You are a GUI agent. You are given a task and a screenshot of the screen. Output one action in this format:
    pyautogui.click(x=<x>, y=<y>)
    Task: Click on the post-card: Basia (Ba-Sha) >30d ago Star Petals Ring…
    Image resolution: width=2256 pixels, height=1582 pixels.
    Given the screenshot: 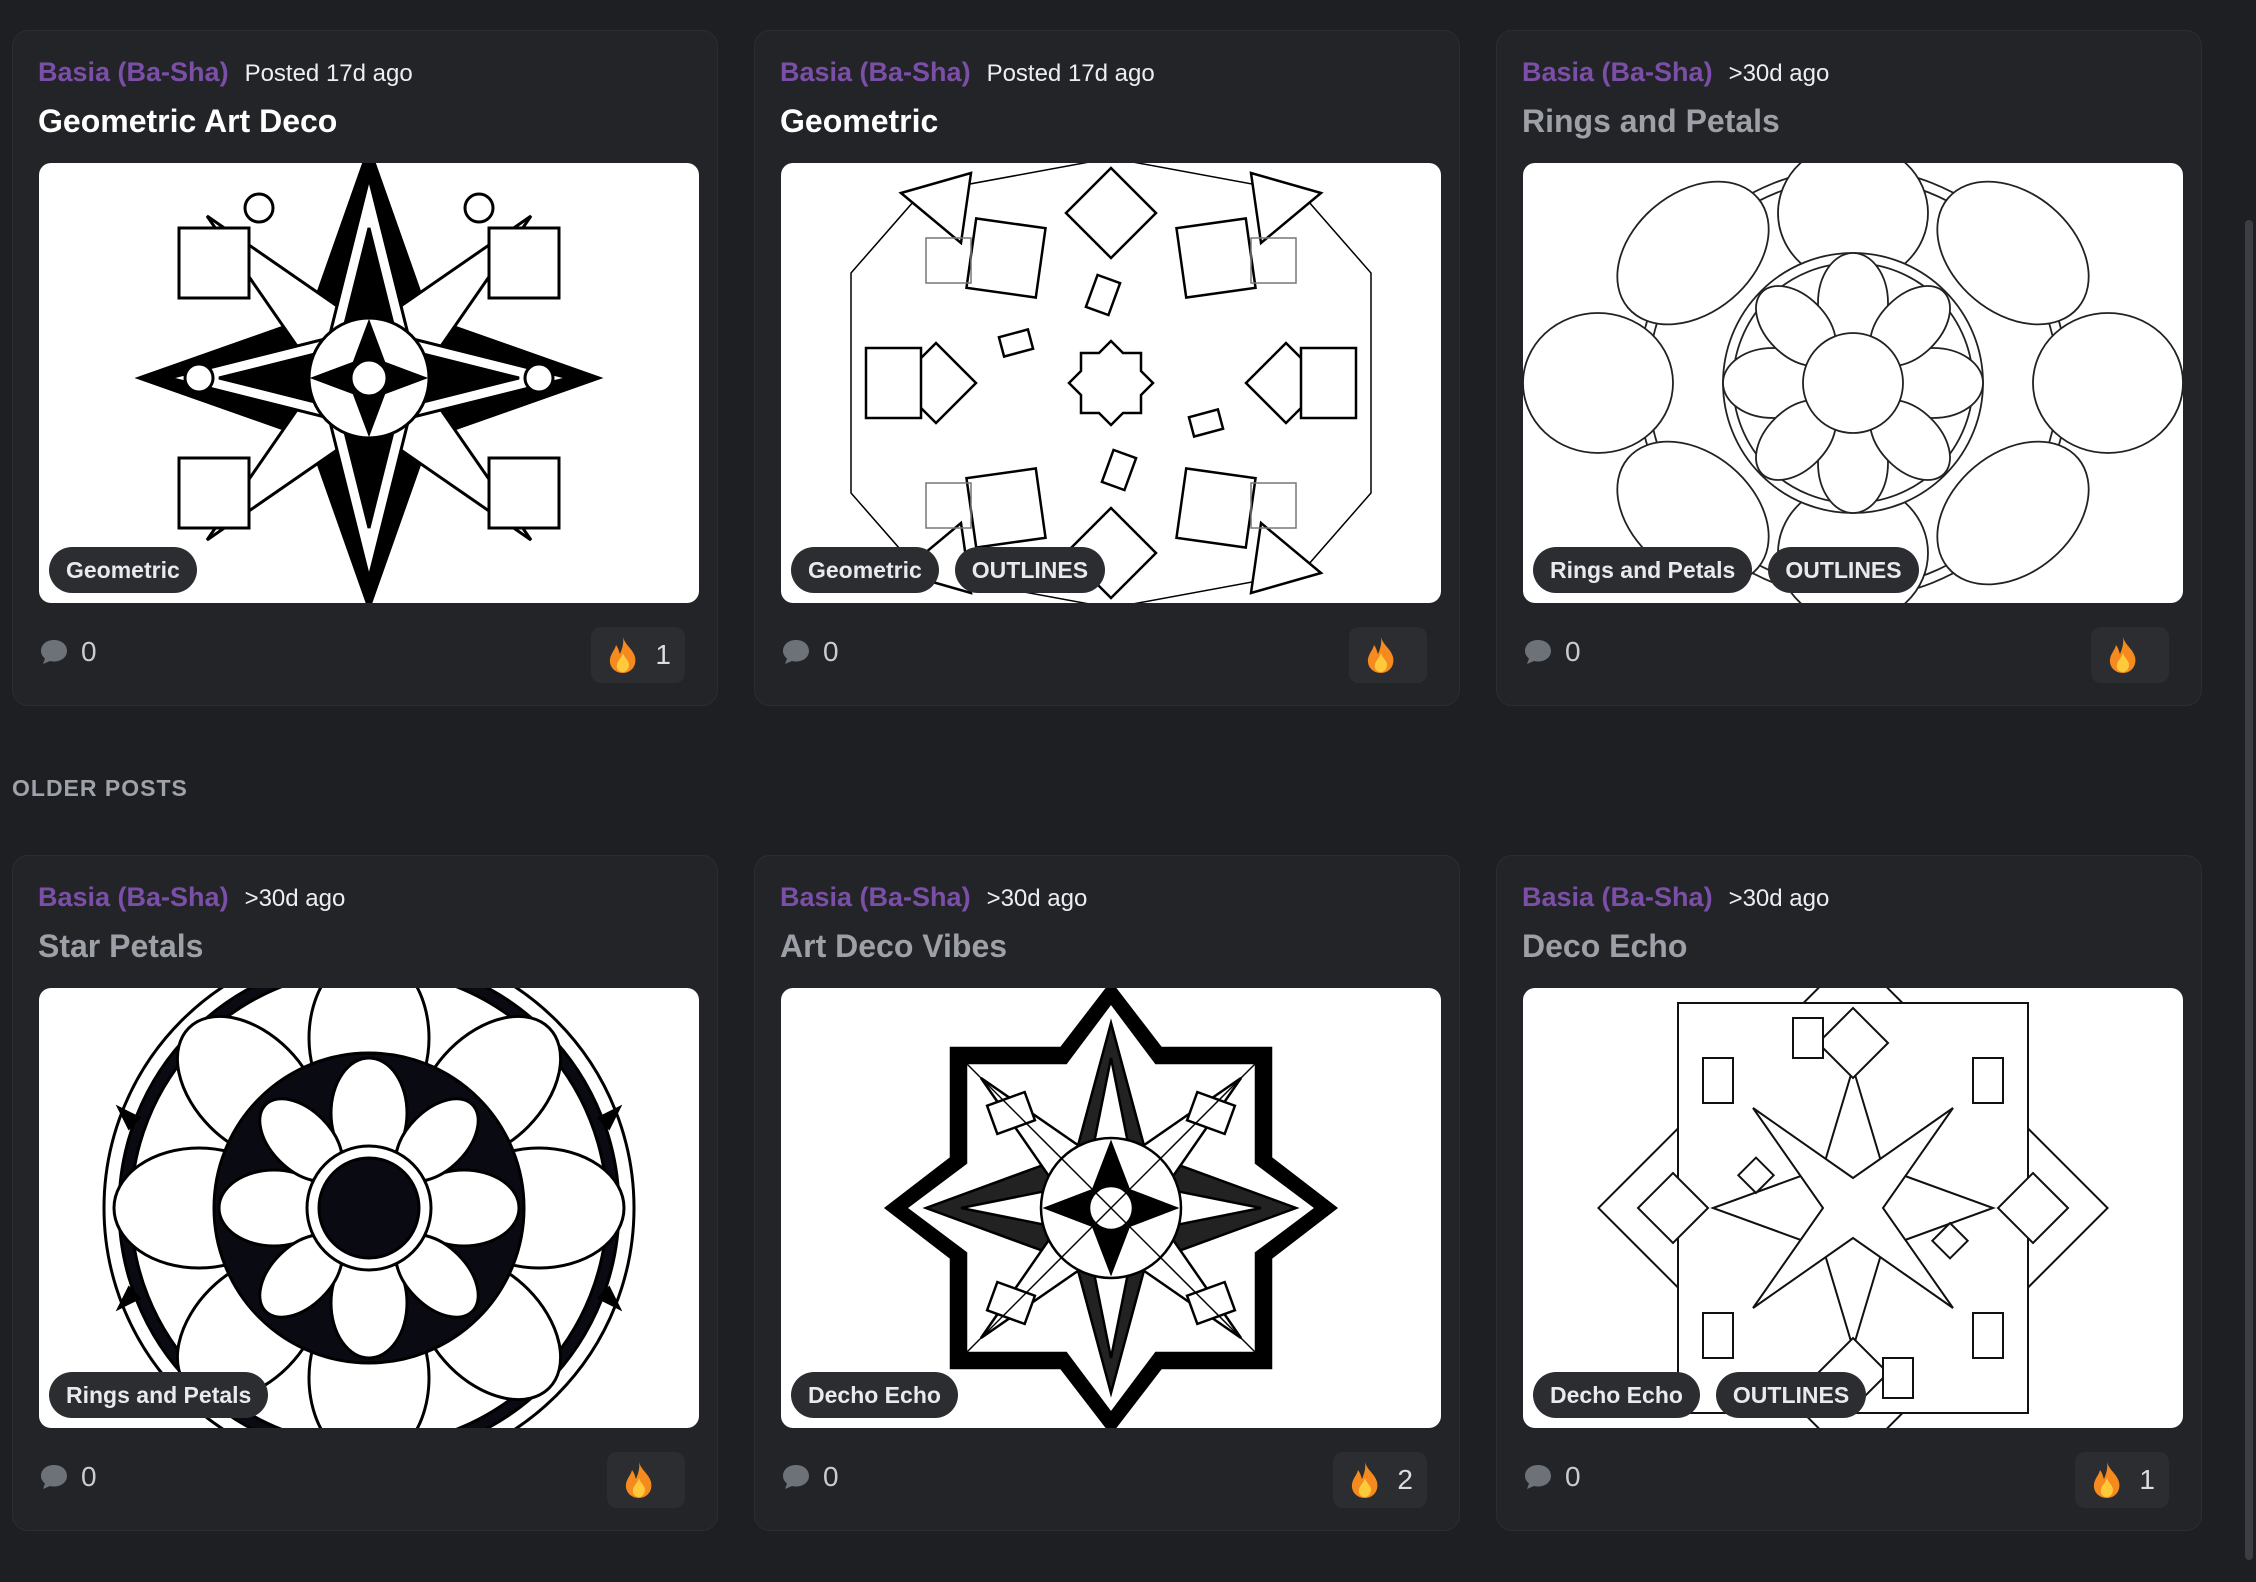 What is the action you would take?
    pyautogui.click(x=365, y=1193)
    